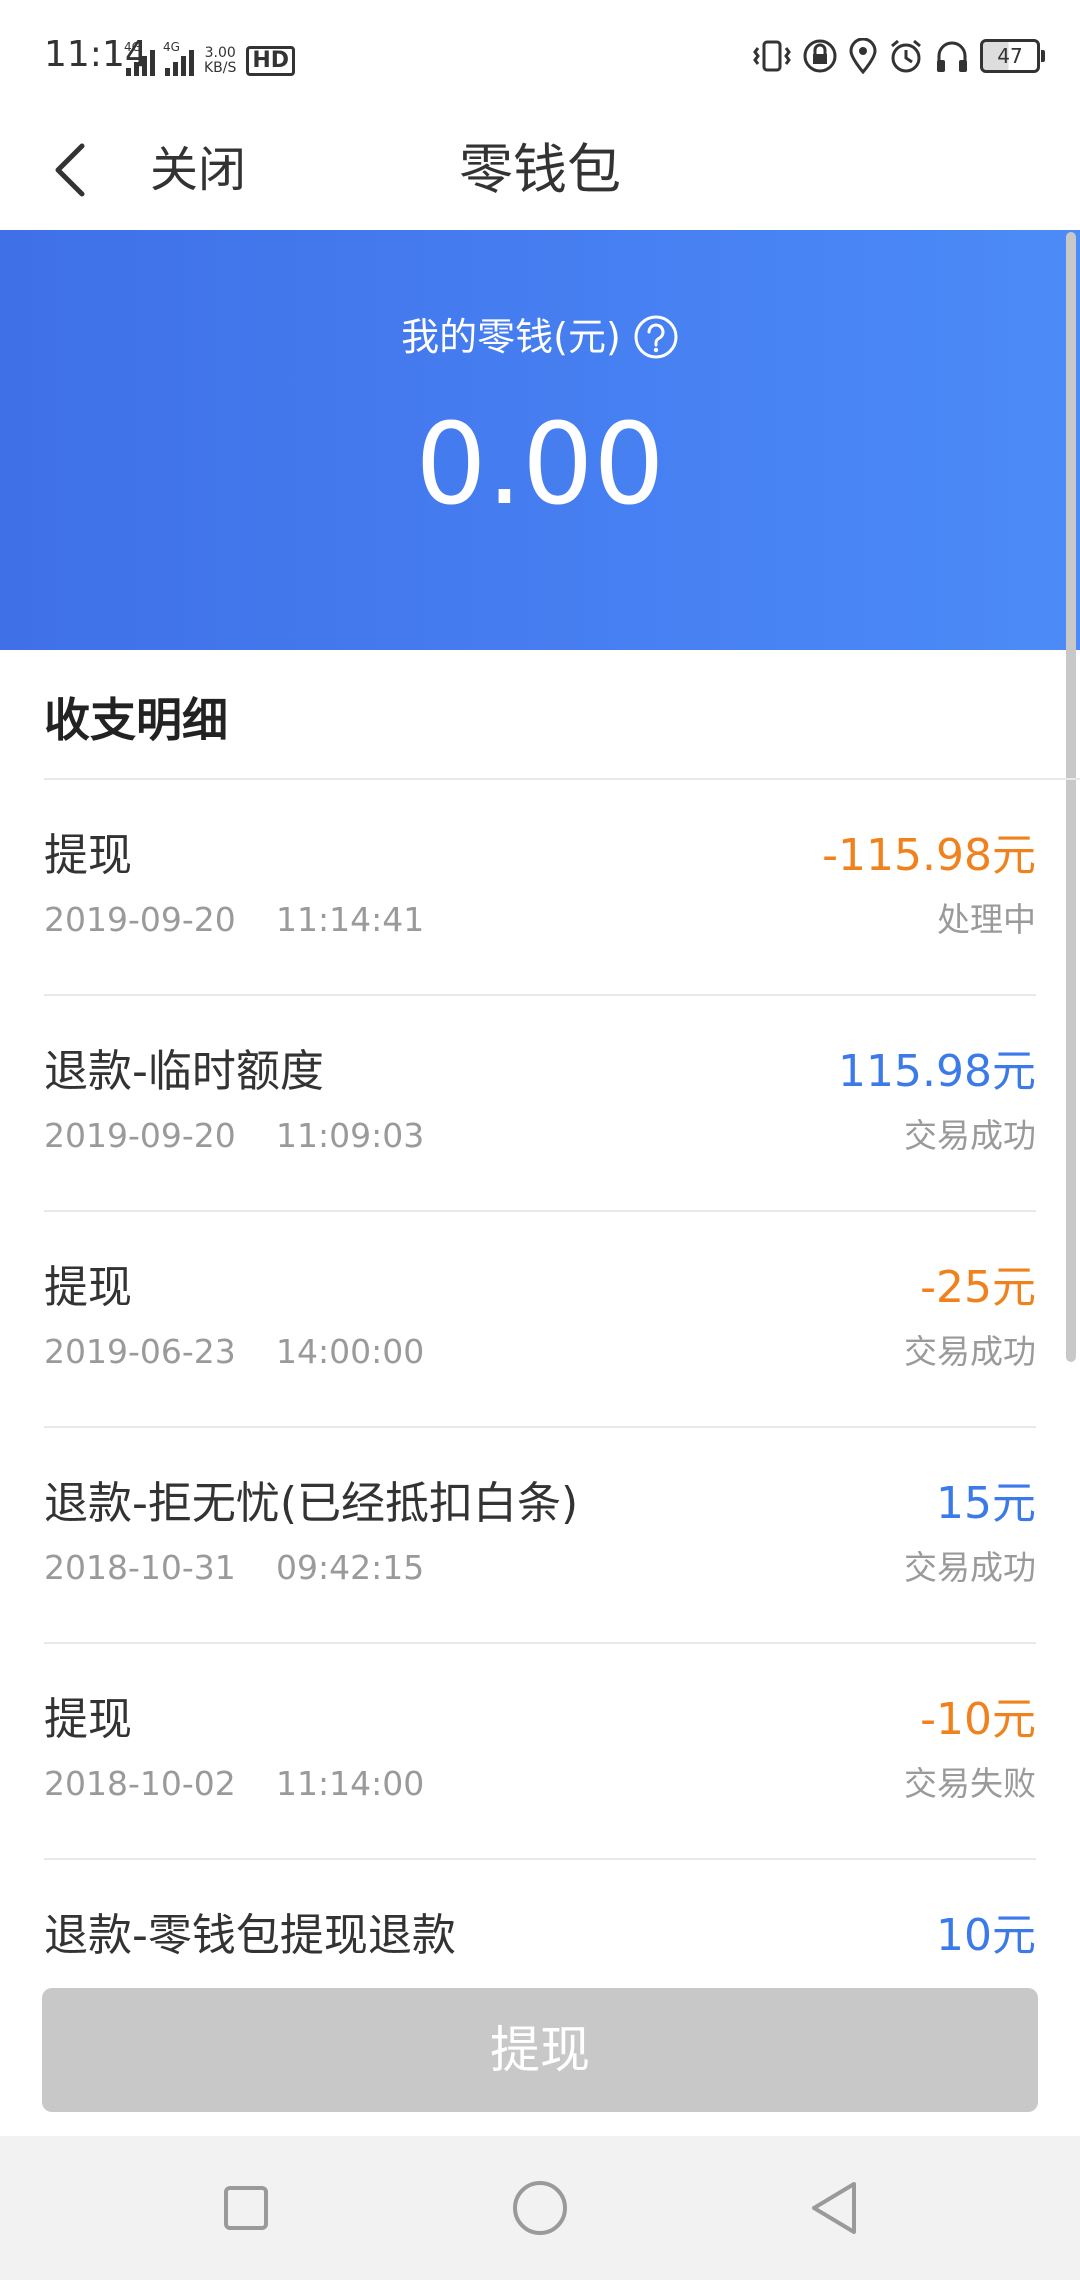 The height and width of the screenshot is (2280, 1080). Describe the element at coordinates (311, 1503) in the screenshot. I see `transaction-title: 退款-拒无忧(已经抵扣白条)` at that location.